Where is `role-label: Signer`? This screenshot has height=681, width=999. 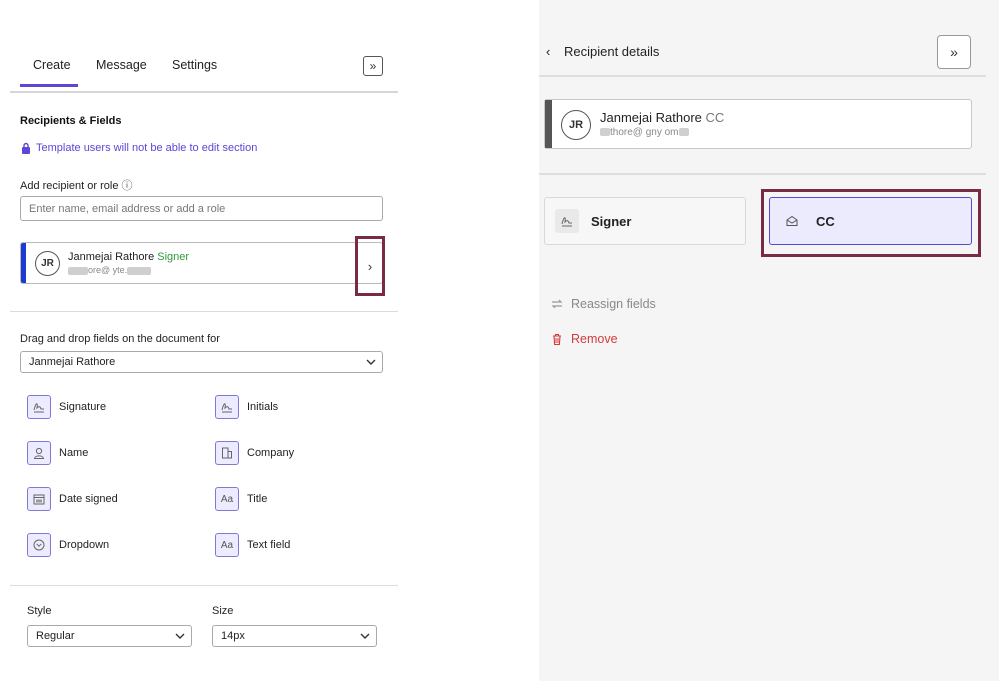
role-label: Signer is located at coordinates (611, 221).